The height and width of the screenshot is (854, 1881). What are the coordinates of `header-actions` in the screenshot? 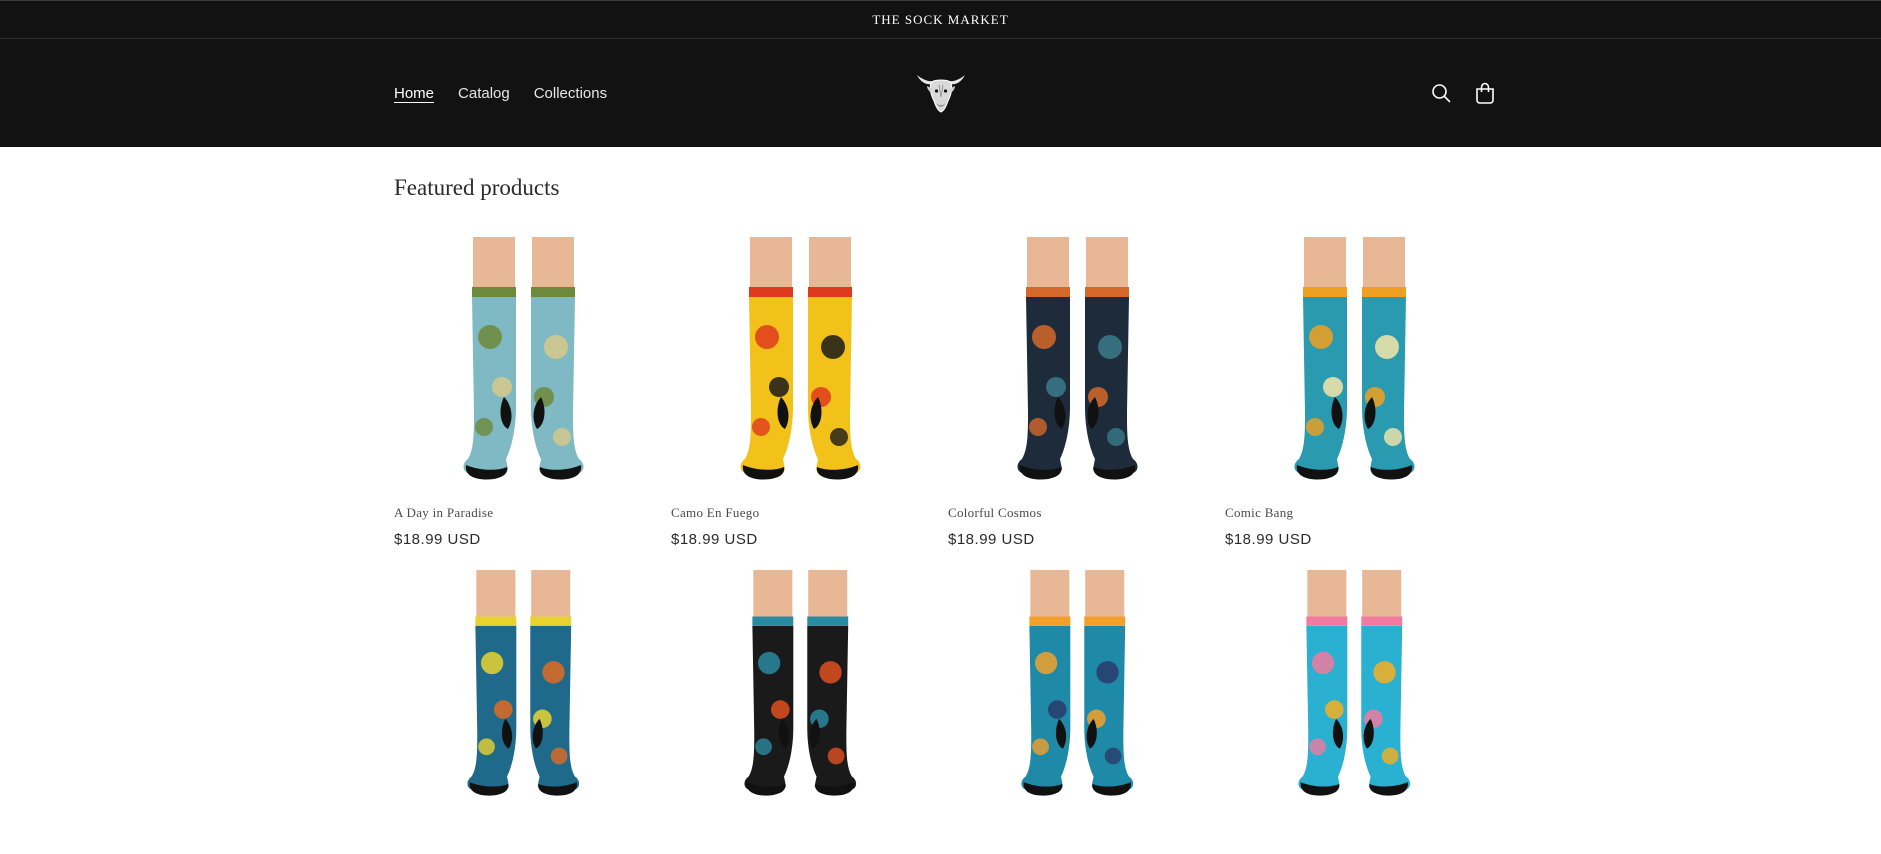 It's located at (1463, 93).